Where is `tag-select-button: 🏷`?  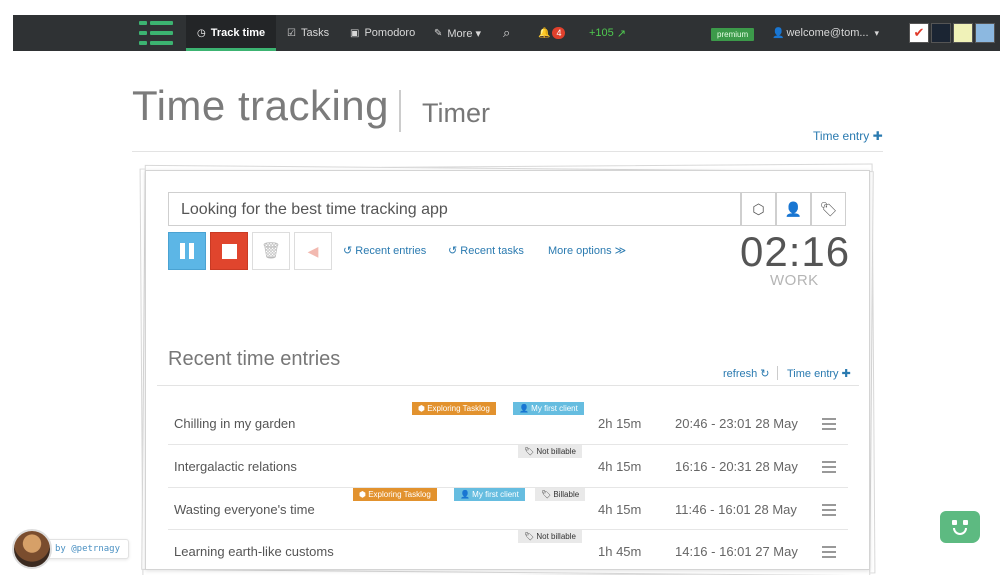
tag-select-button: 🏷 is located at coordinates (828, 209).